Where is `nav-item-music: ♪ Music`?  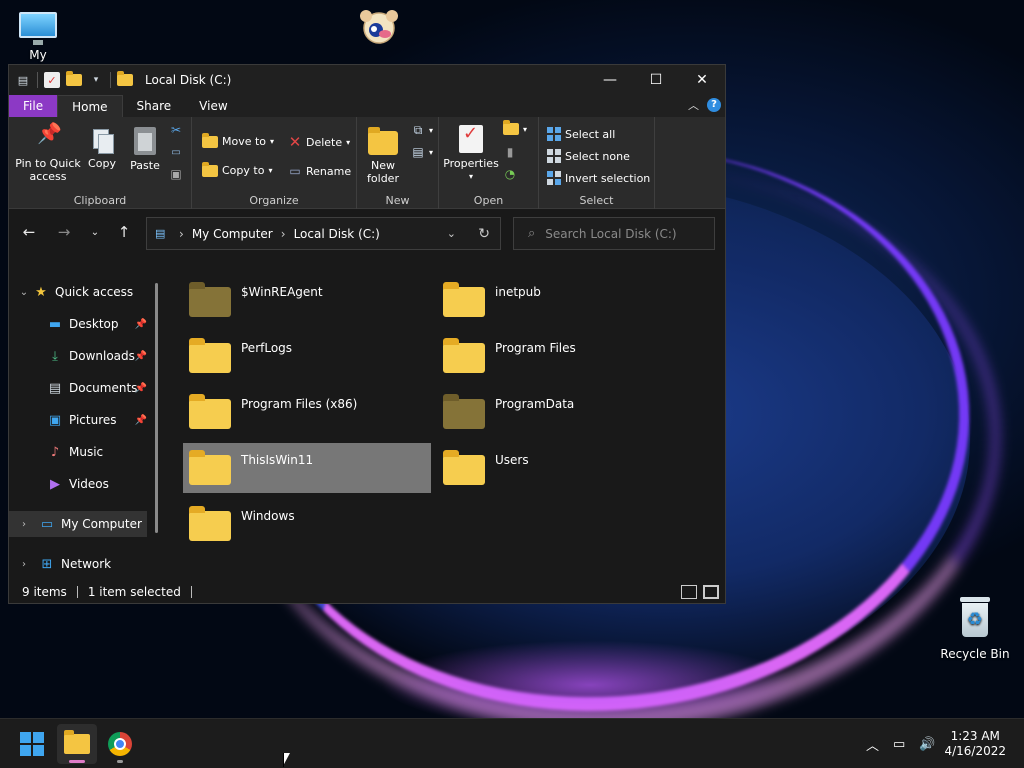
nav-item-music: ♪ Music is located at coordinates (78, 452).